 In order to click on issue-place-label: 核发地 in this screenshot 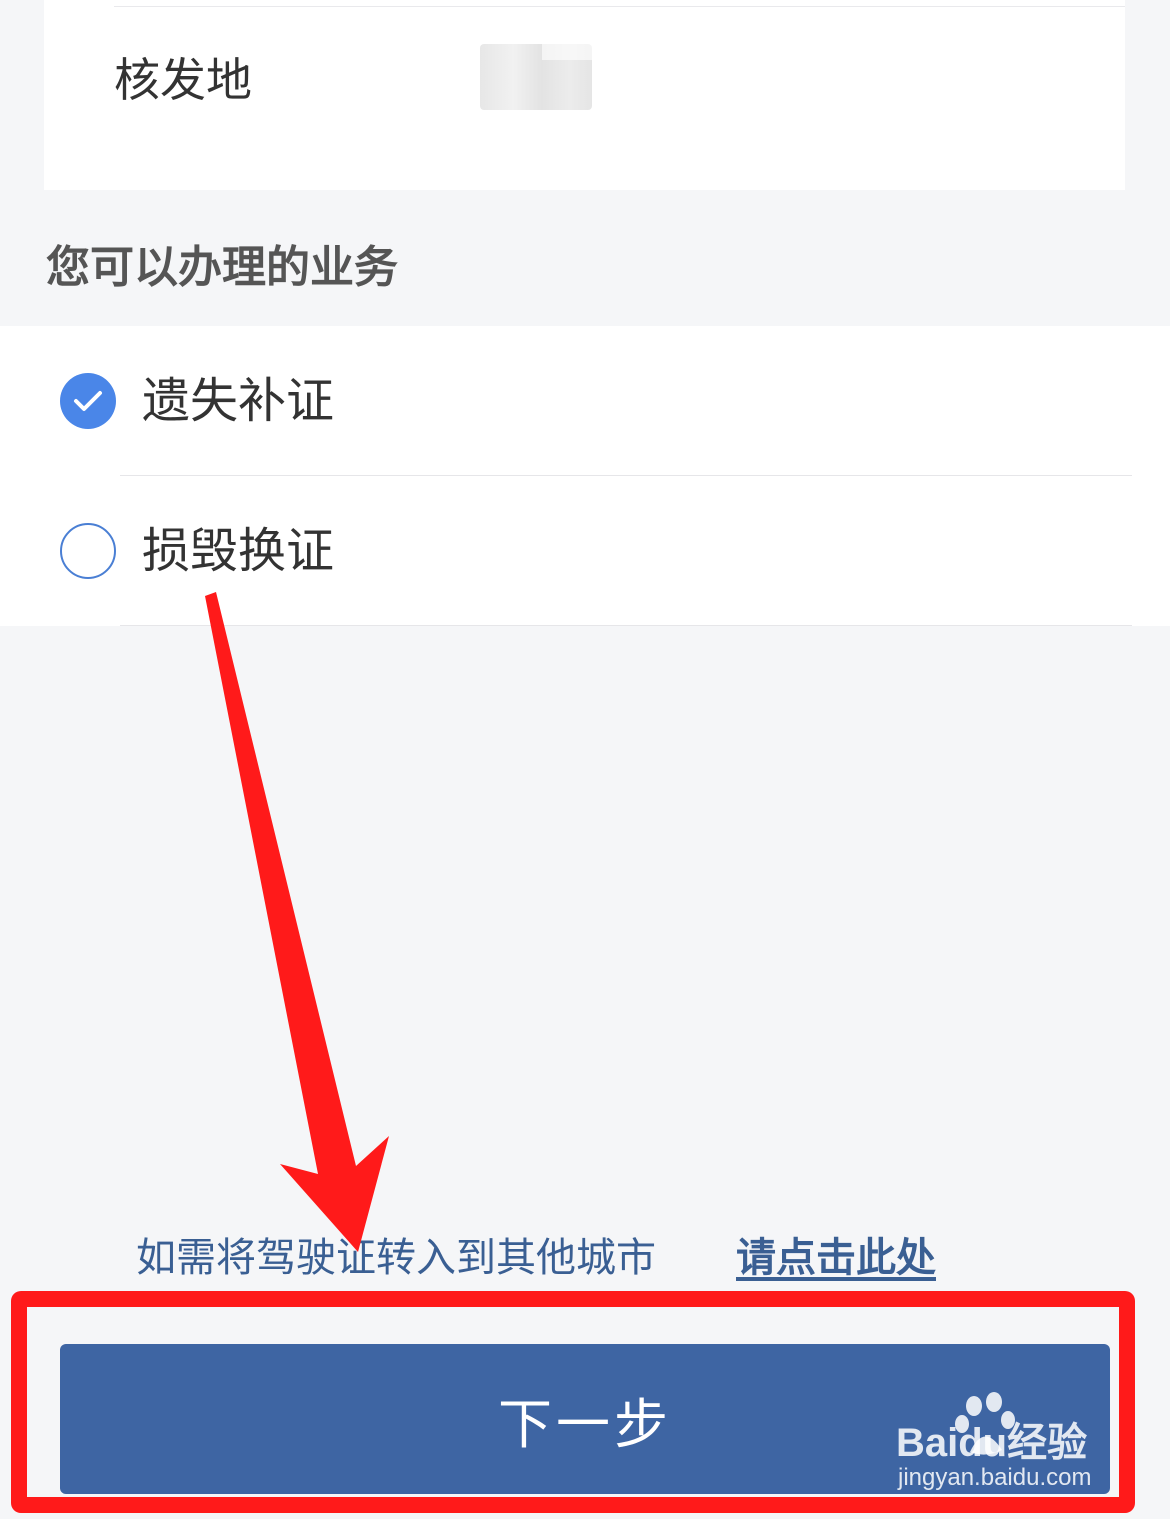, I will do `click(183, 80)`.